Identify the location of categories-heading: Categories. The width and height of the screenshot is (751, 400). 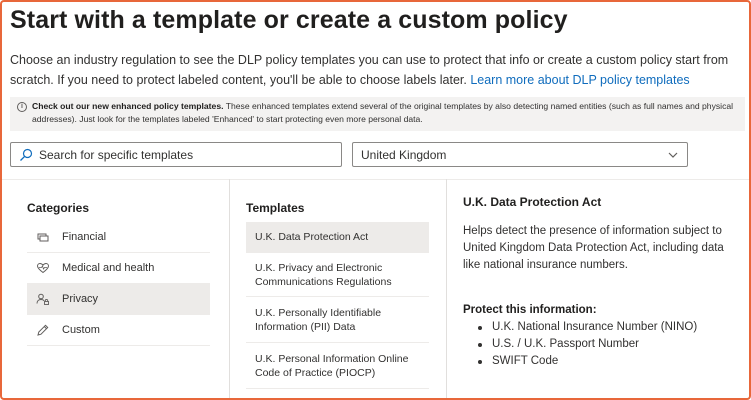
(58, 208).